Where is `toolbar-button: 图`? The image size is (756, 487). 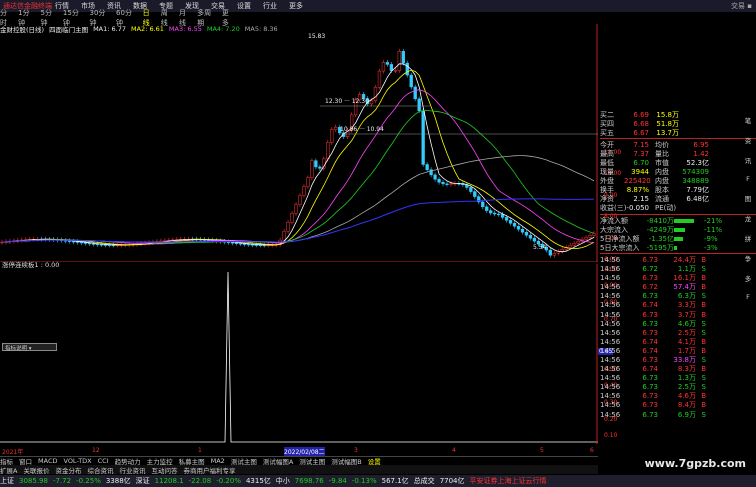
toolbar-button: 图 is located at coordinates (748, 198).